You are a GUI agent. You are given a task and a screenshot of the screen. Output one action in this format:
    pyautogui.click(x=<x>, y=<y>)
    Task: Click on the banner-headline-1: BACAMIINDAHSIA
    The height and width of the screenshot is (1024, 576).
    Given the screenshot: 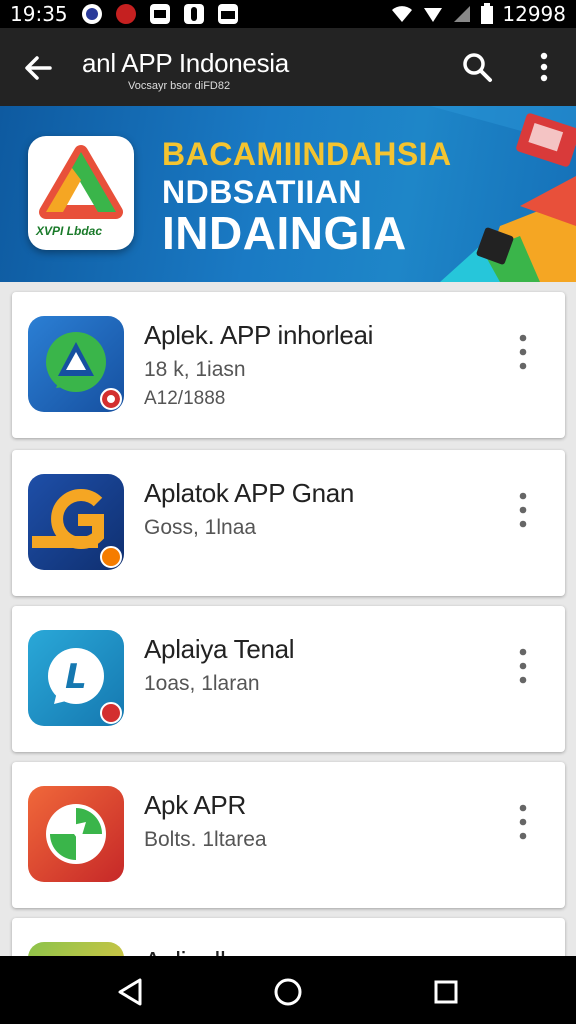 What is the action you would take?
    pyautogui.click(x=307, y=154)
    